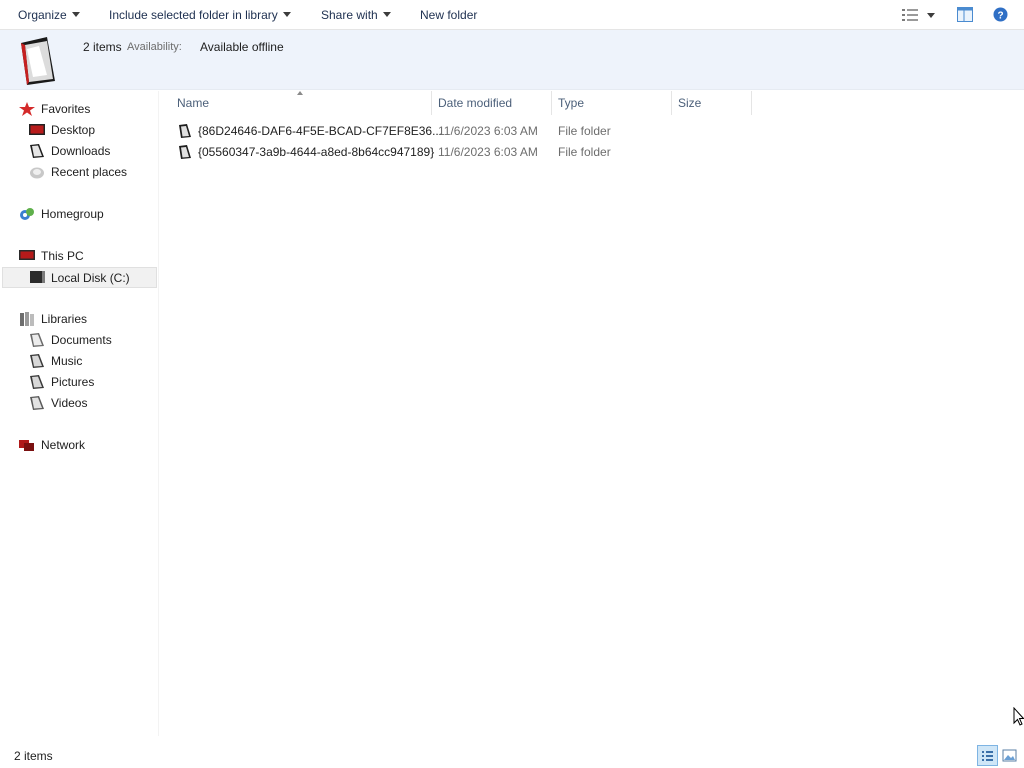 This screenshot has height=768, width=1024. Describe the element at coordinates (92, 403) in the screenshot. I see `nav-videos: Videos` at that location.